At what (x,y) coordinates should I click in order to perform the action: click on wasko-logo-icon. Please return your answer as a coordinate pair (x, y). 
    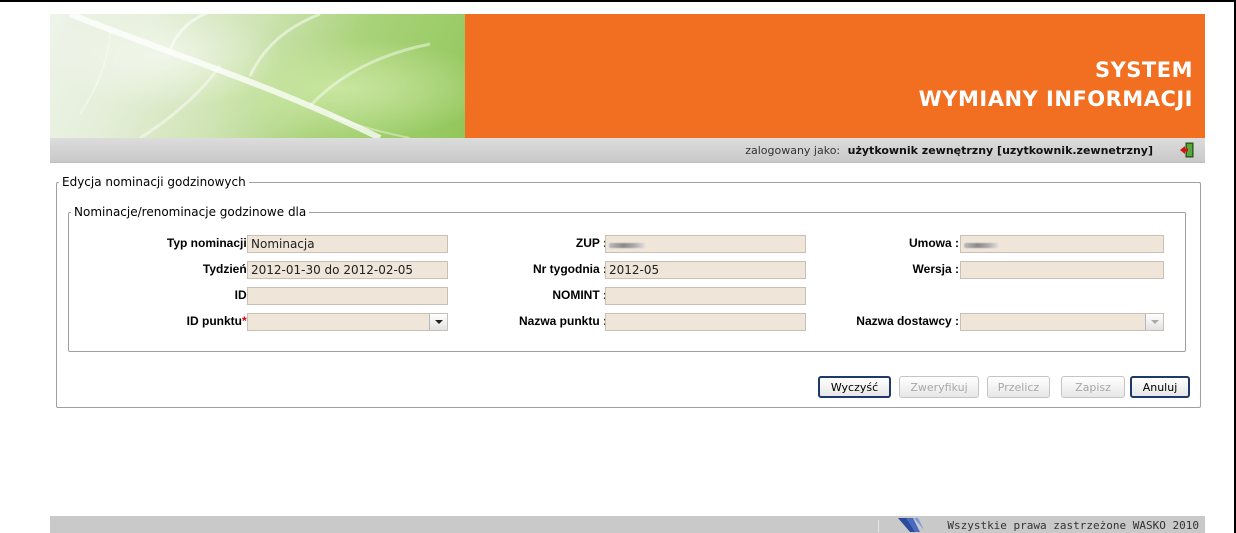
    Looking at the image, I should click on (911, 525).